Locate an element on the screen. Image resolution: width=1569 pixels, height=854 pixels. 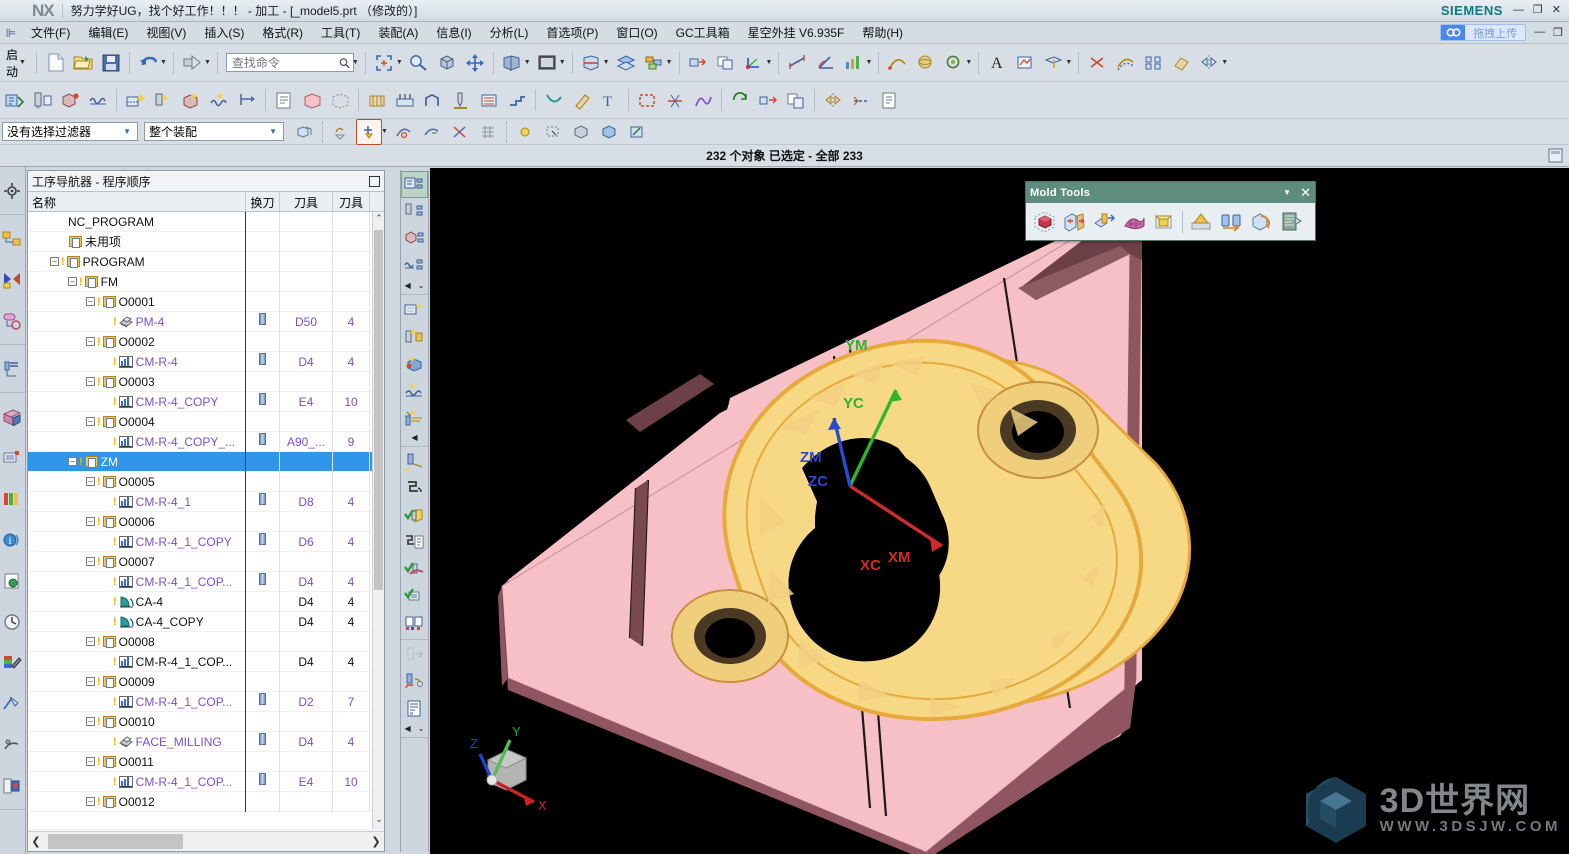
cell-name: ! CM-R-4_1_COPY is located at coordinates (137, 541).